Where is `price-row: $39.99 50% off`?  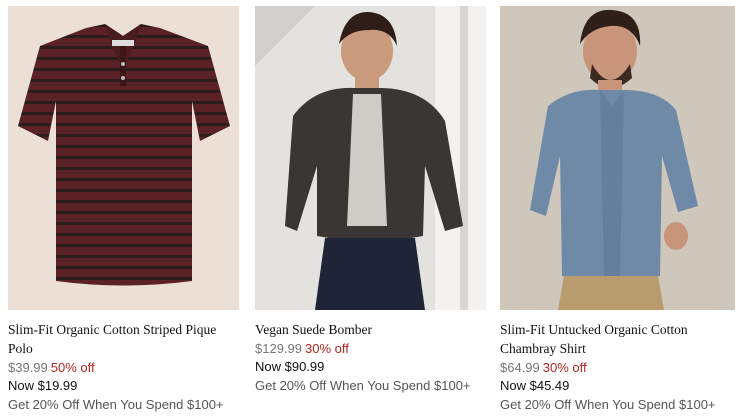
price-row: $39.99 50% off is located at coordinates (123, 368).